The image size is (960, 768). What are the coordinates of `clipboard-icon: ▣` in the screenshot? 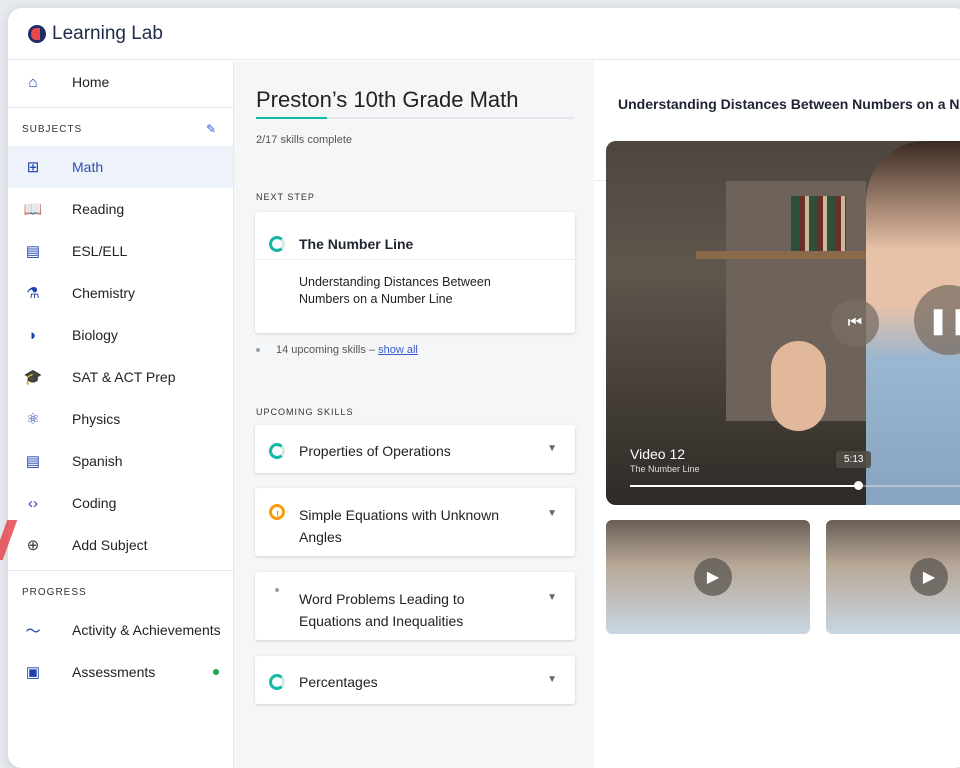 It's located at (33, 672).